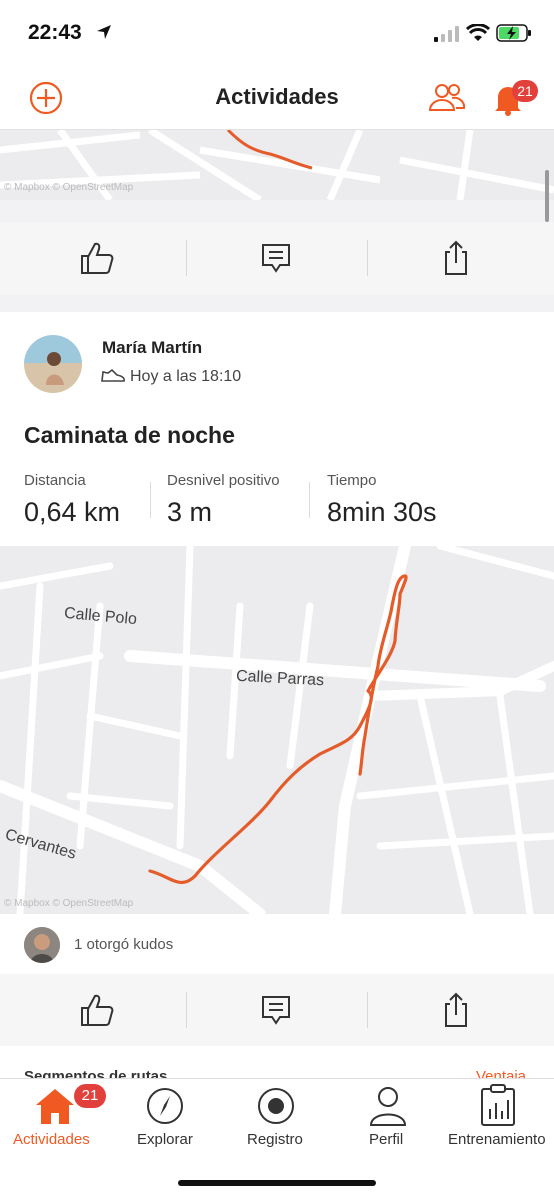 The width and height of the screenshot is (554, 1200). What do you see at coordinates (123, 944) in the screenshot?
I see `kudos-count: 1 otorgó kudos` at bounding box center [123, 944].